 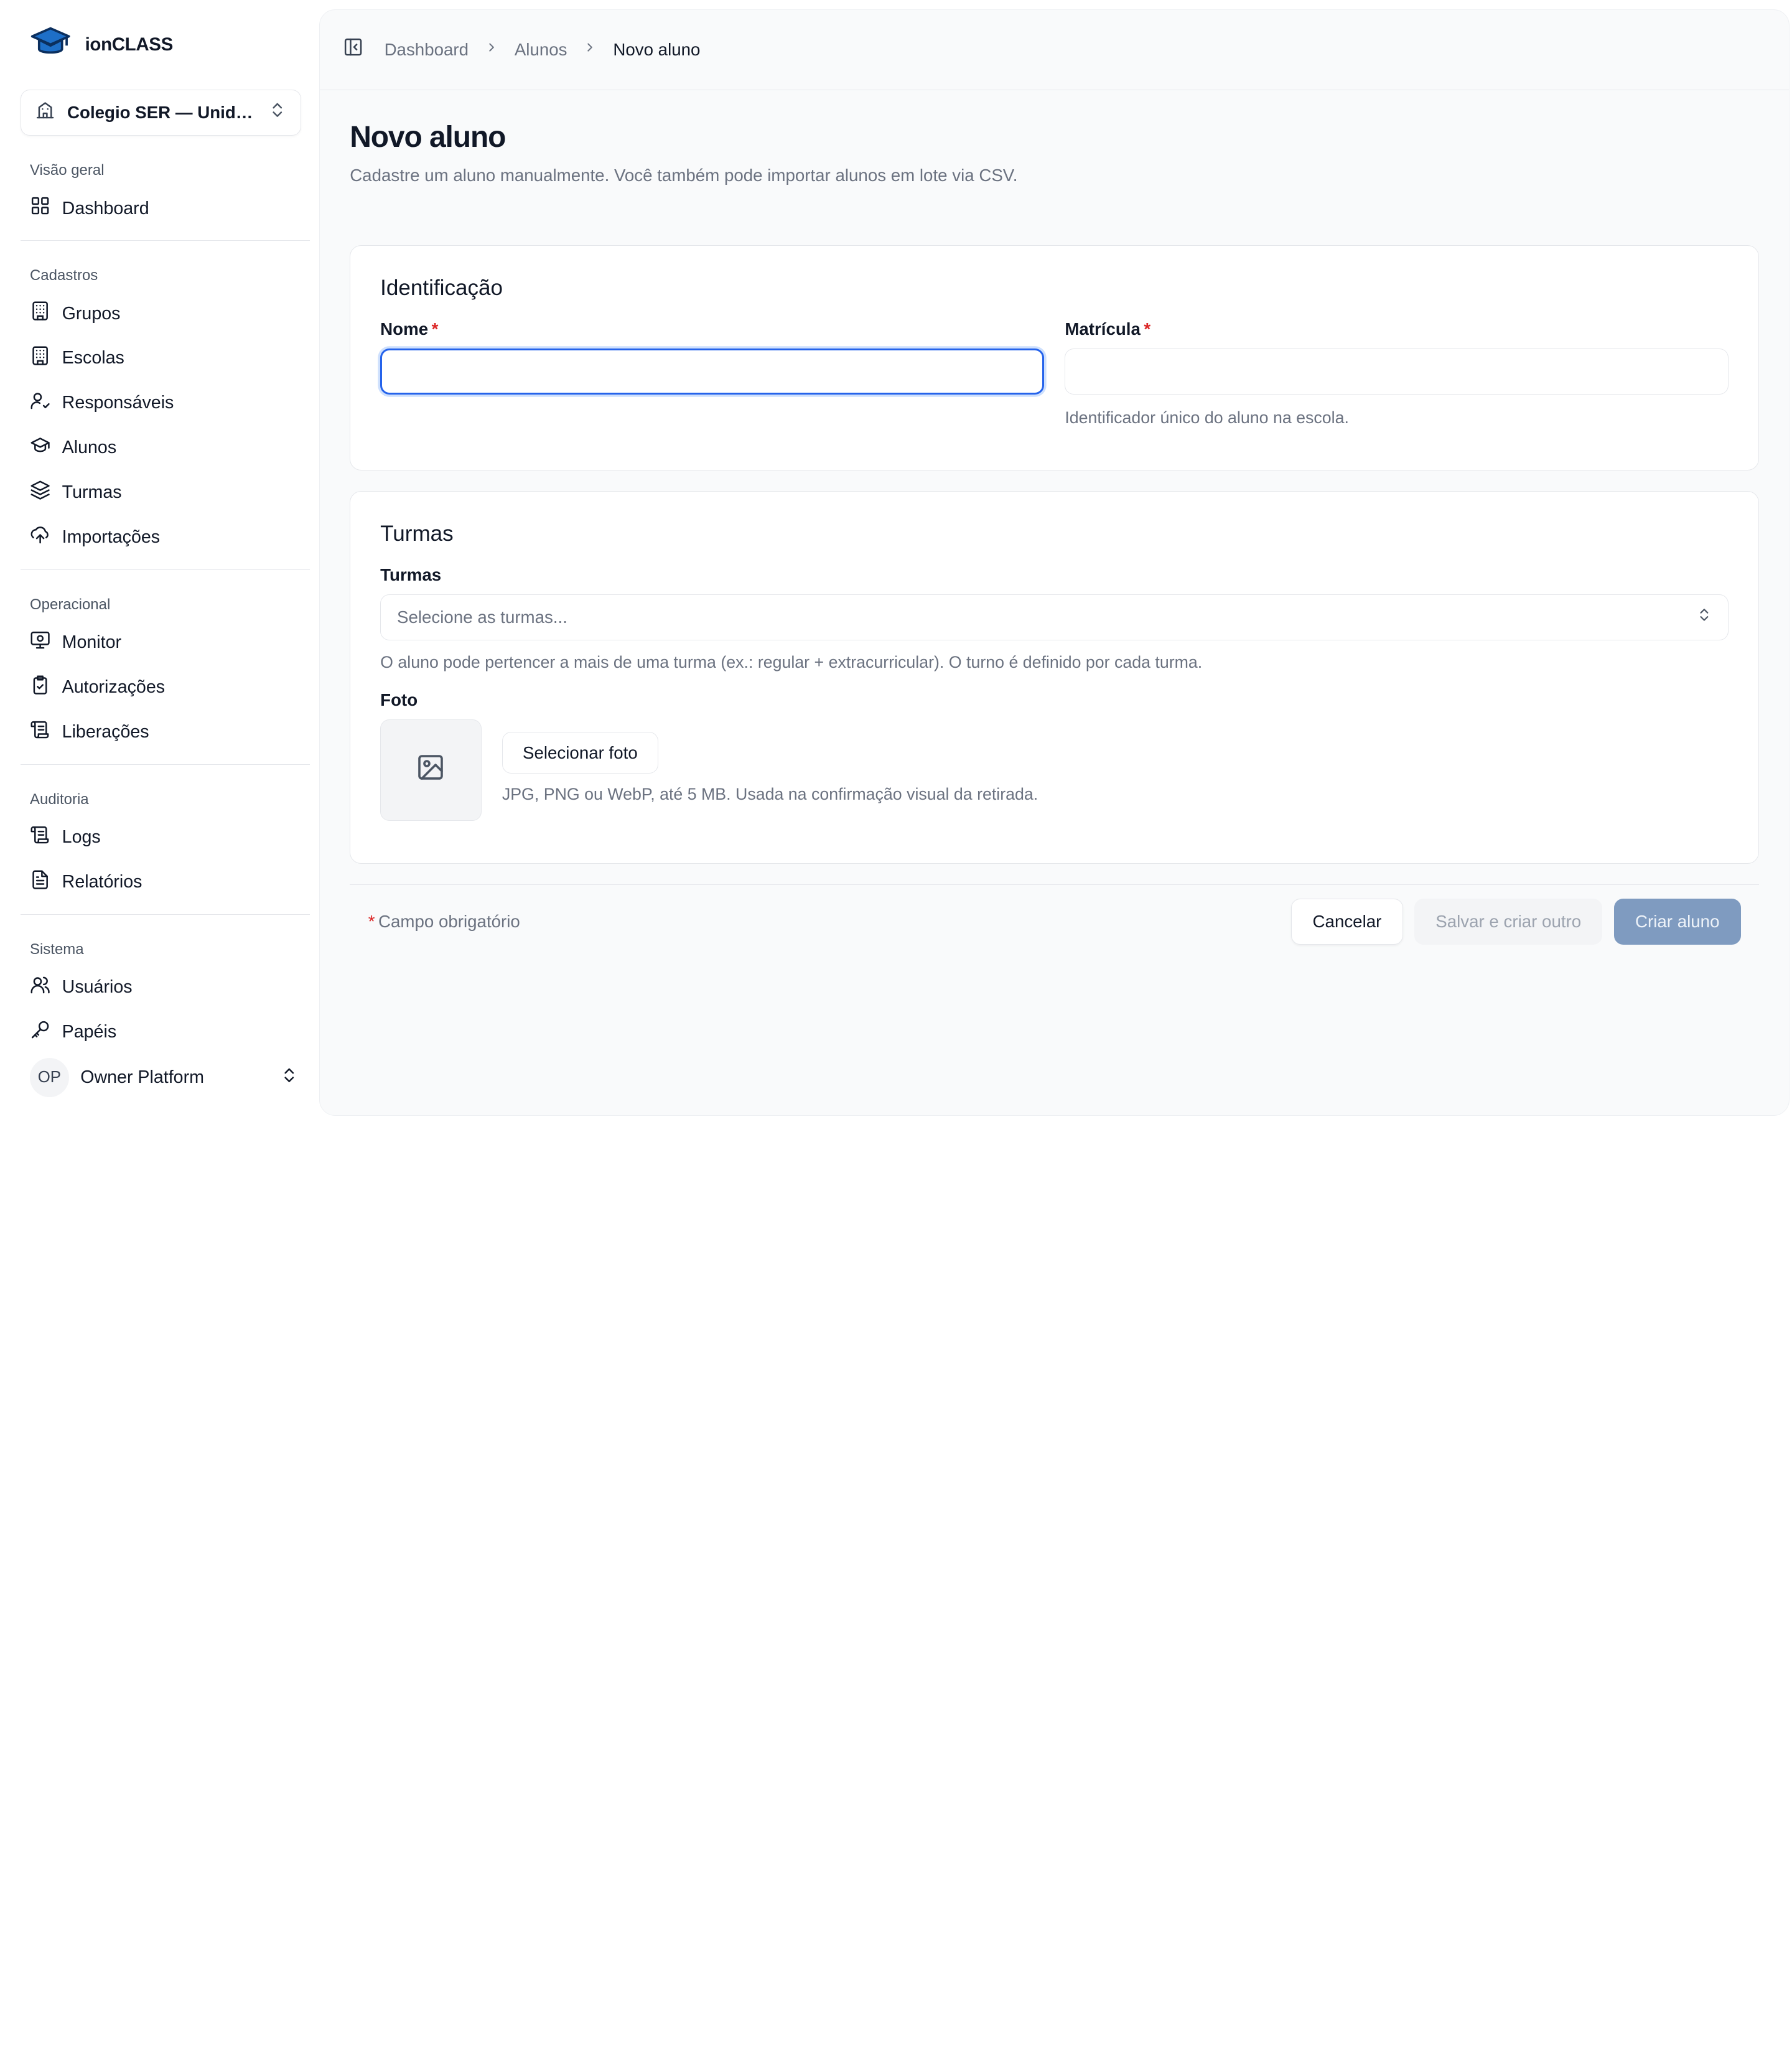 I want to click on required-note: * Campo obrigatório, so click(x=444, y=922).